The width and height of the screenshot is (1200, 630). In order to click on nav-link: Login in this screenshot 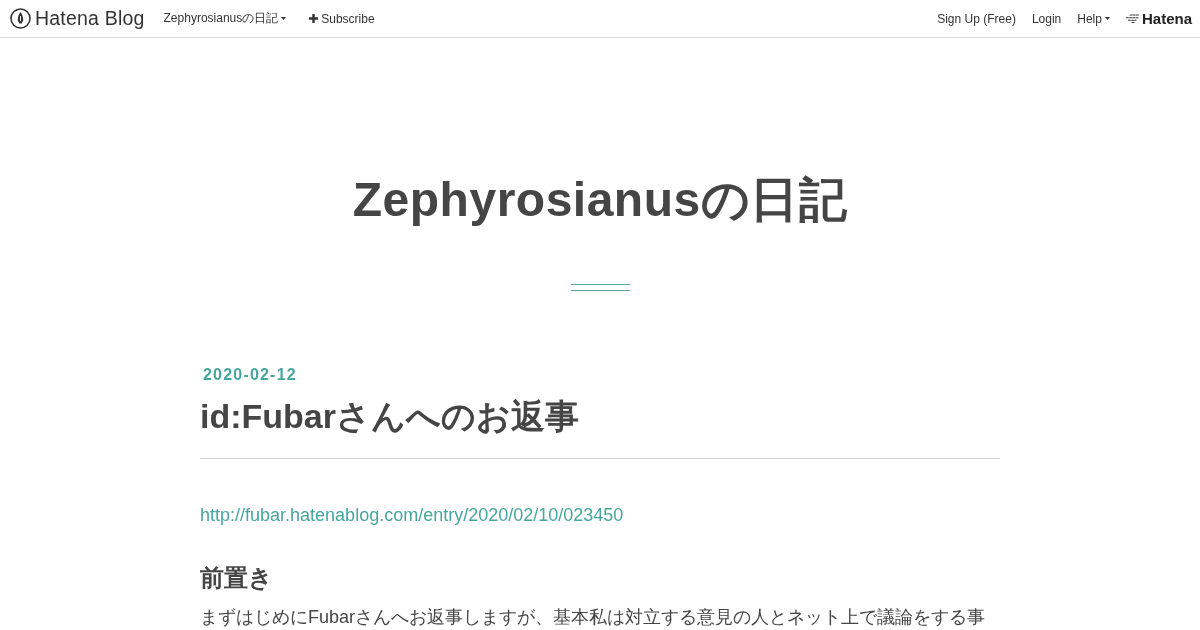, I will do `click(1046, 18)`.